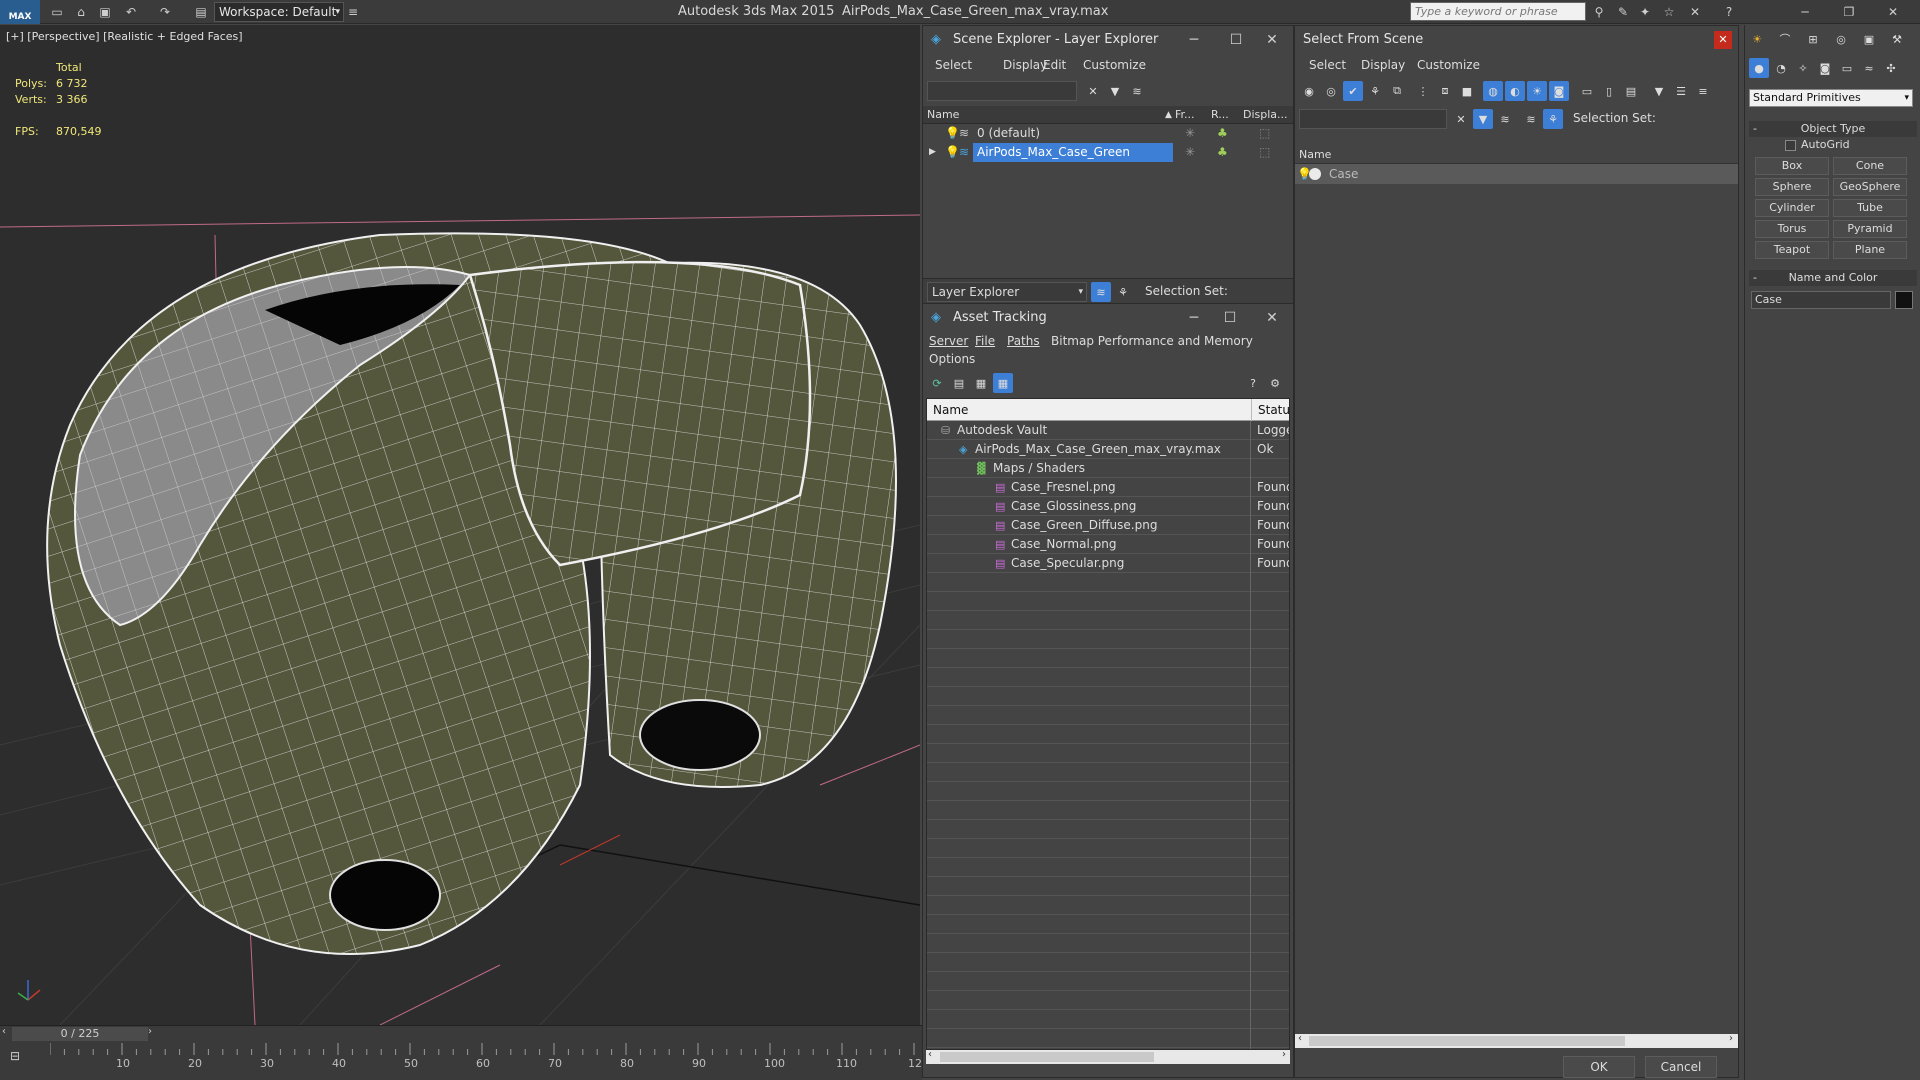 This screenshot has width=1920, height=1080. Describe the element at coordinates (1505, 119) in the screenshot. I see `find-layers-icon: ≋` at that location.